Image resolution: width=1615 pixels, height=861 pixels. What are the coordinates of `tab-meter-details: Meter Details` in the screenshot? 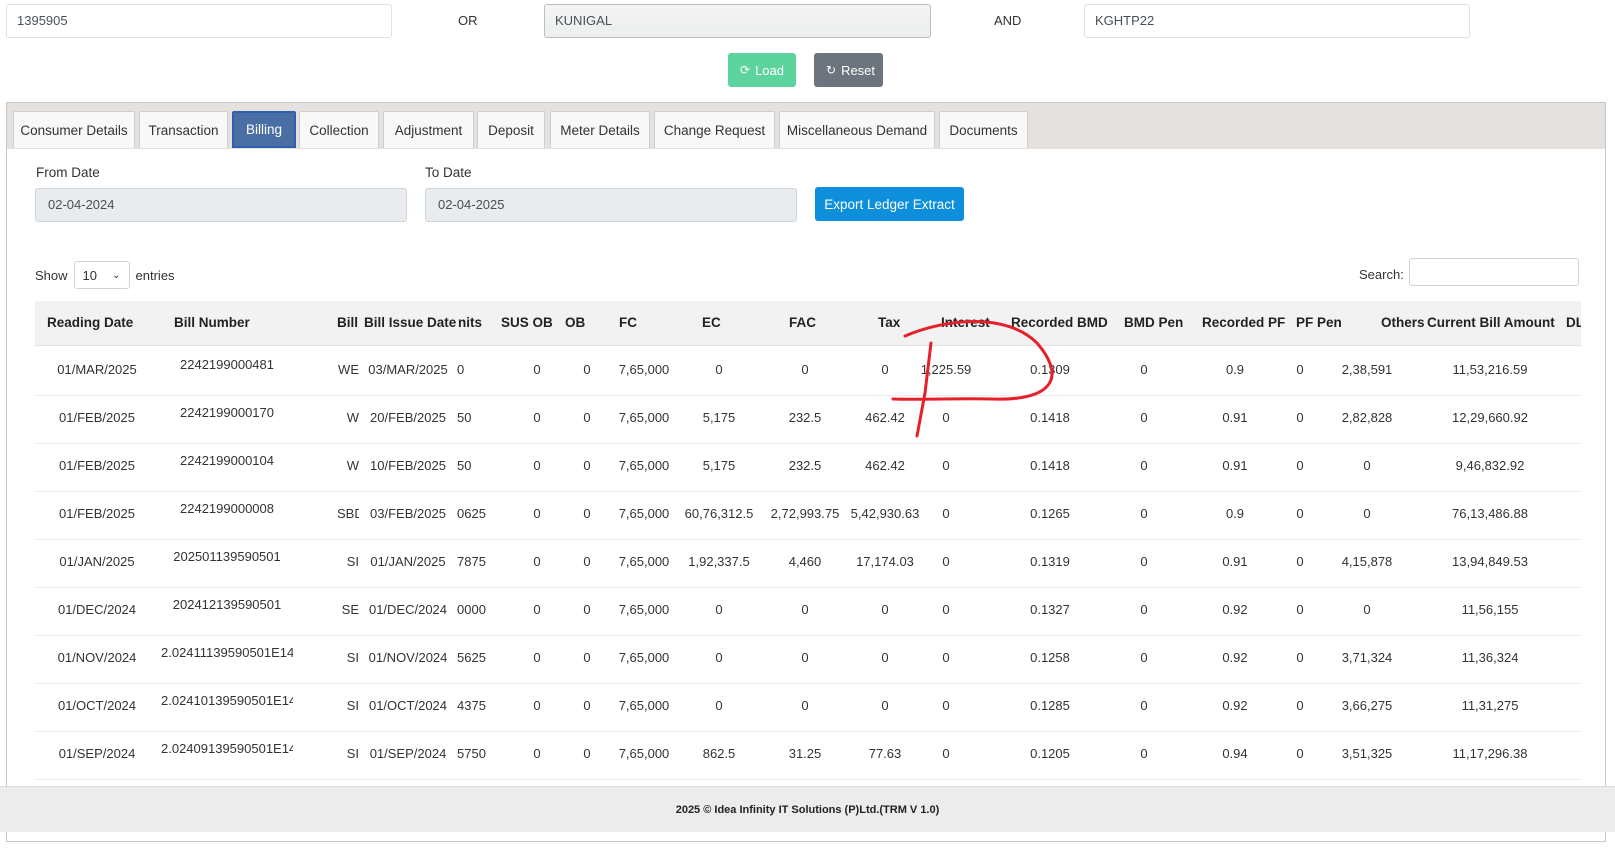 It's located at (600, 129).